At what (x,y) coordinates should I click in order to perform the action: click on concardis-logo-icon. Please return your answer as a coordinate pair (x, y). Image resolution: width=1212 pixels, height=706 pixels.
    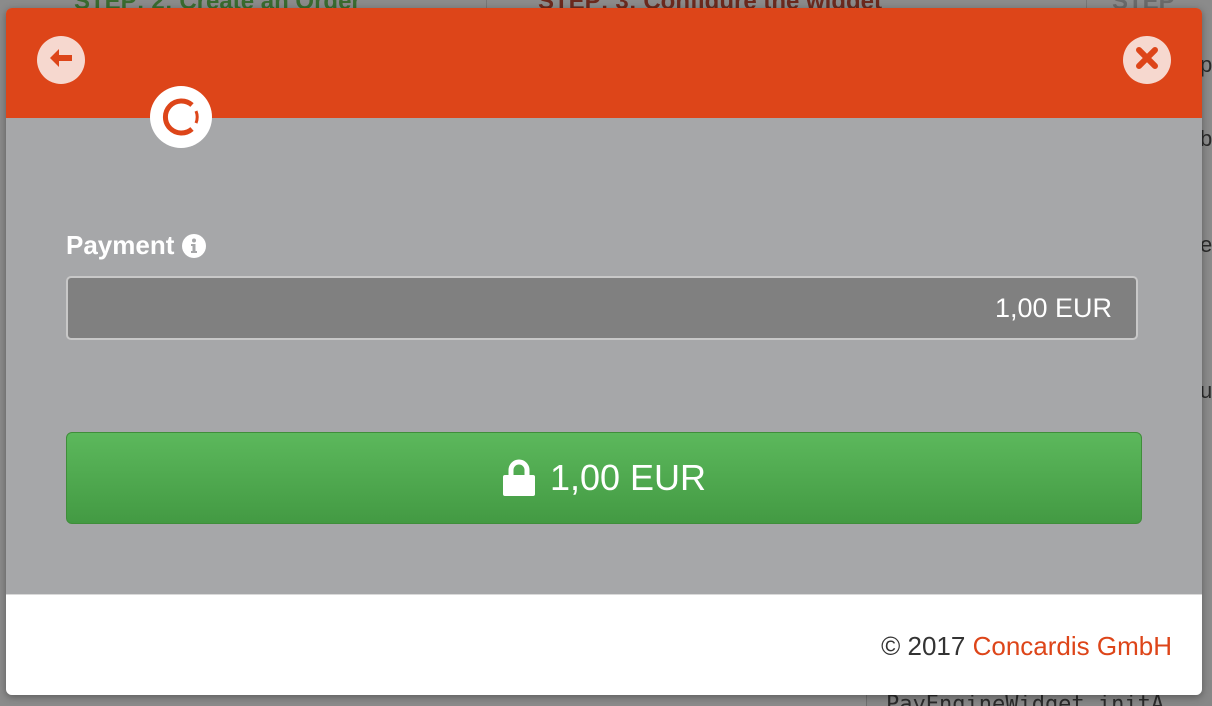
    Looking at the image, I should click on (181, 117).